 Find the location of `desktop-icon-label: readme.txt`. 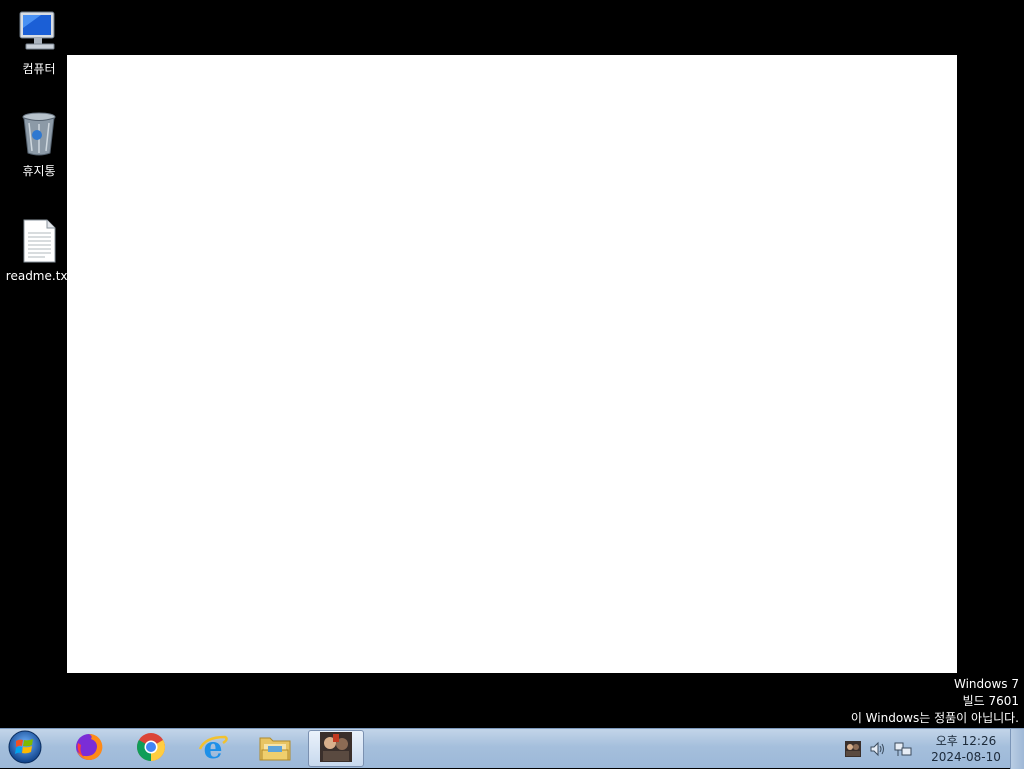

desktop-icon-label: readme.txt is located at coordinates (39, 276).